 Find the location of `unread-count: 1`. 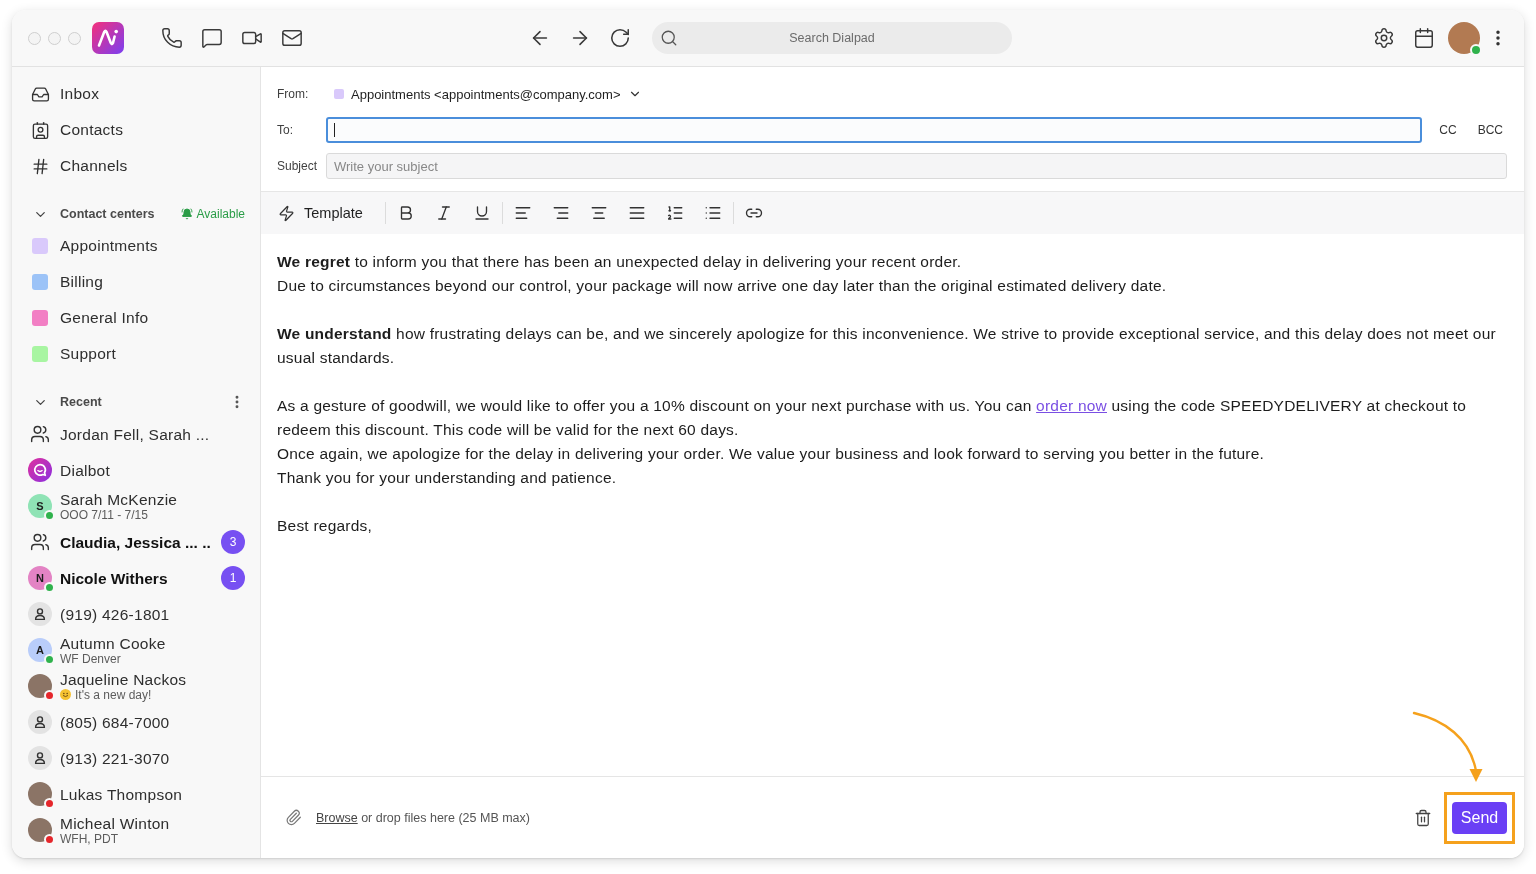

unread-count: 1 is located at coordinates (233, 578).